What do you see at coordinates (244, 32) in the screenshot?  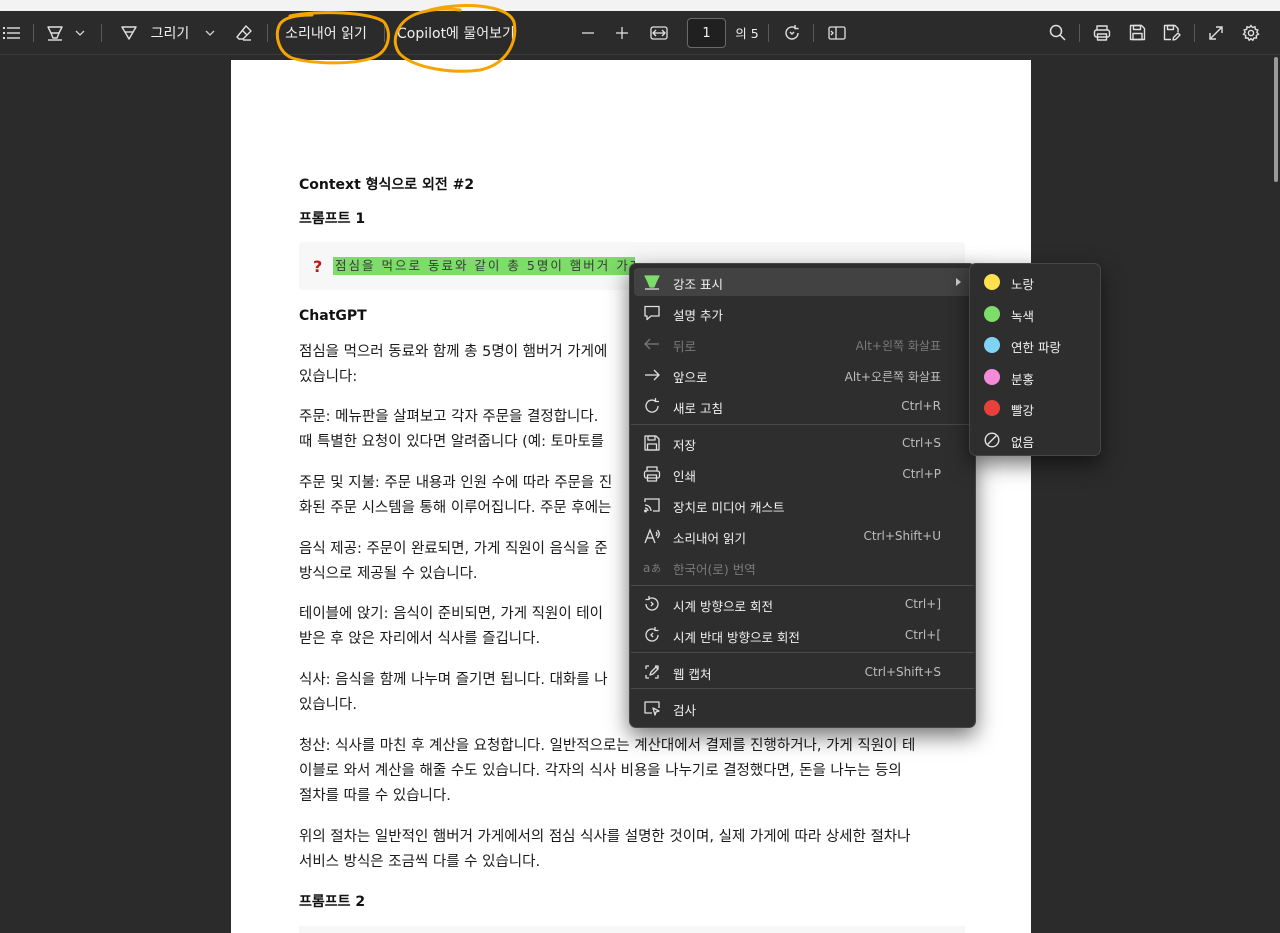 I see `eraser-icon` at bounding box center [244, 32].